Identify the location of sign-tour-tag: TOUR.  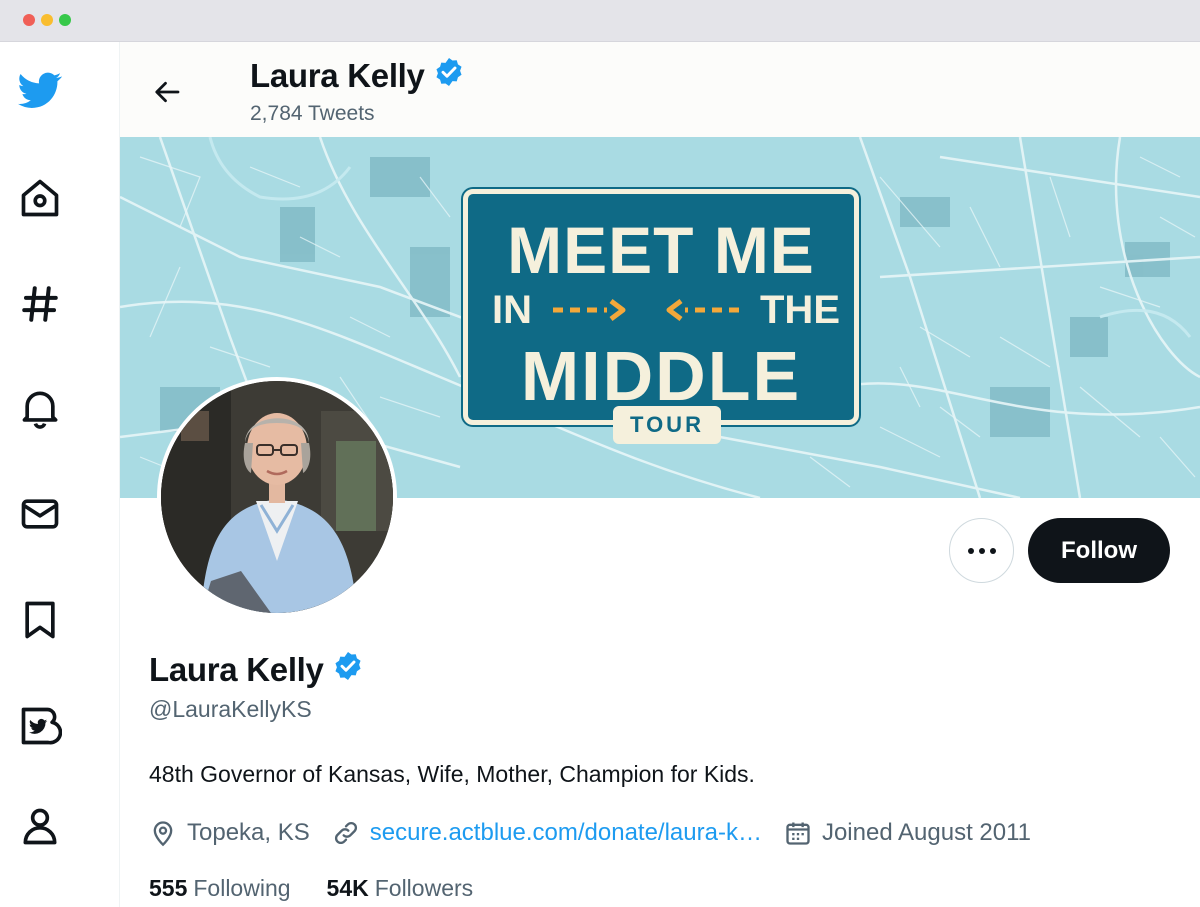
(667, 425).